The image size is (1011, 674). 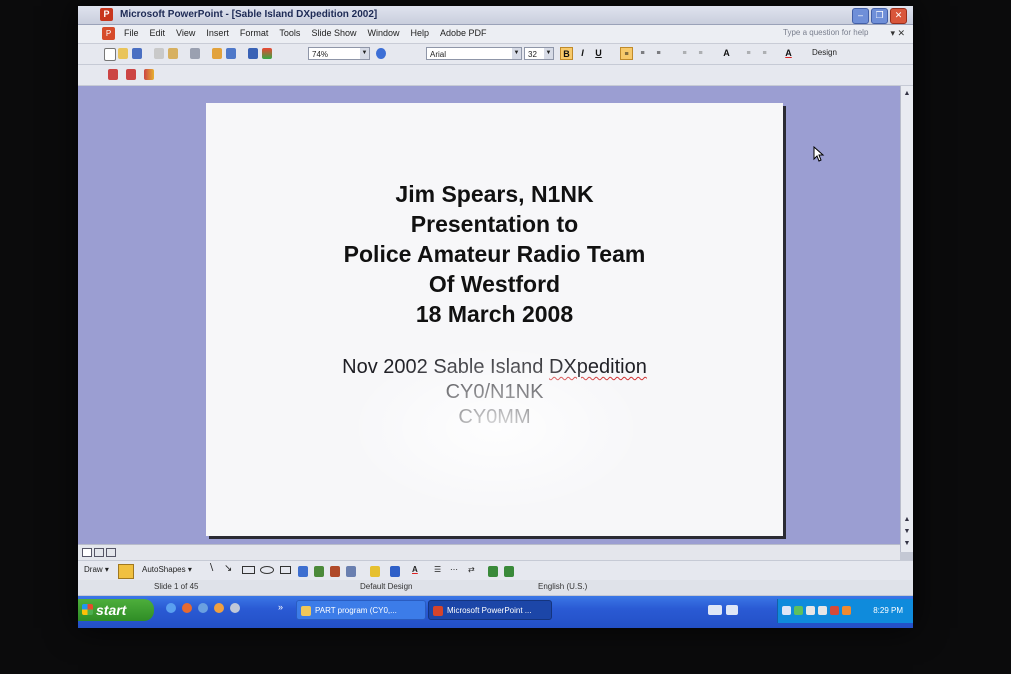 I want to click on antivirus-icon, so click(x=834, y=610).